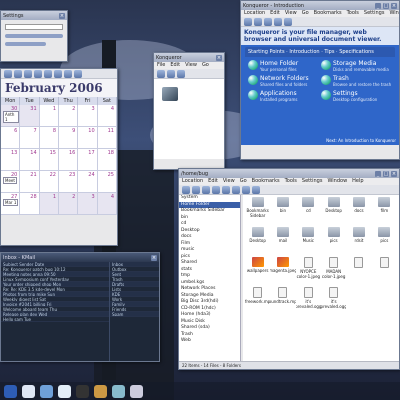 The width and height of the screenshot is (400, 400). I want to click on cut-icon, so click(236, 190).